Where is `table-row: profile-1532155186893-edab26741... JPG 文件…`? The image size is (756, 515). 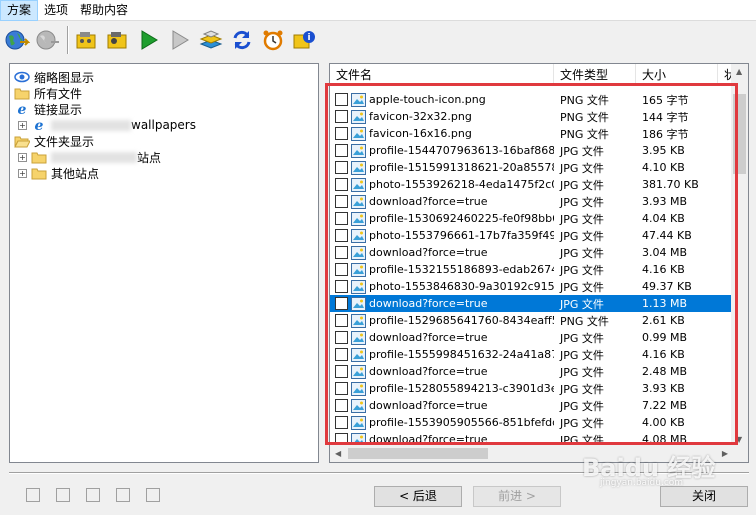 table-row: profile-1532155186893-edab26741... JPG 文件… is located at coordinates (532, 269).